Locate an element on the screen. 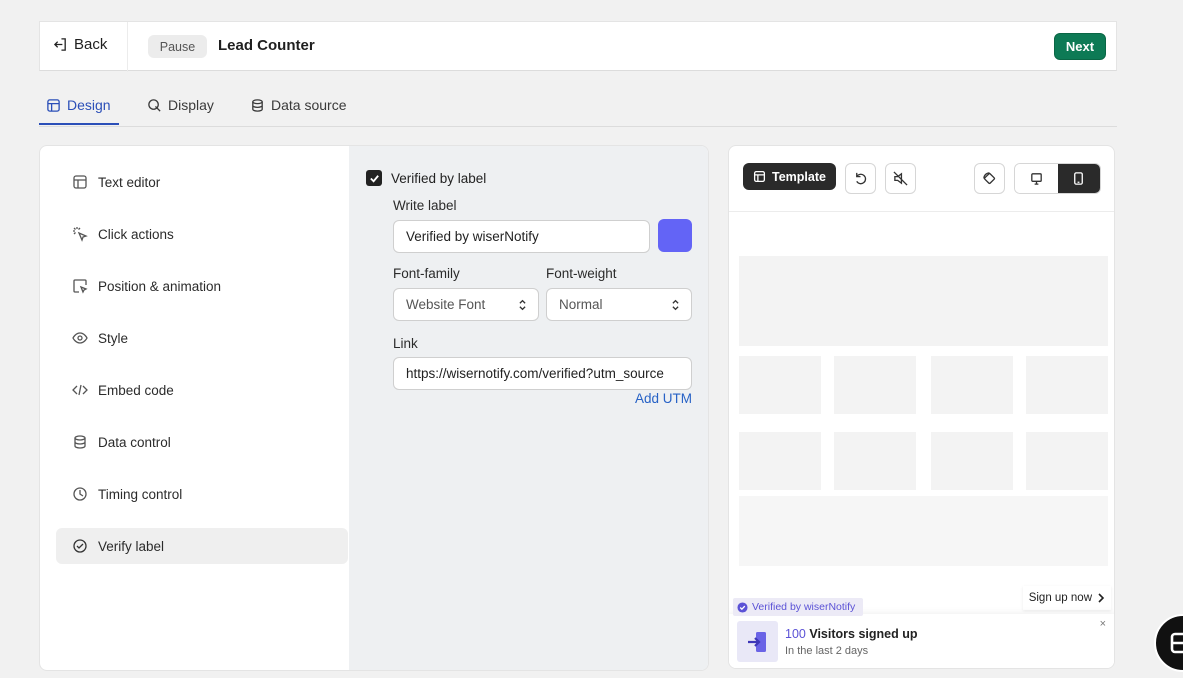 The height and width of the screenshot is (678, 1183). notification-headline-text: Visitors signed up is located at coordinates (863, 634).